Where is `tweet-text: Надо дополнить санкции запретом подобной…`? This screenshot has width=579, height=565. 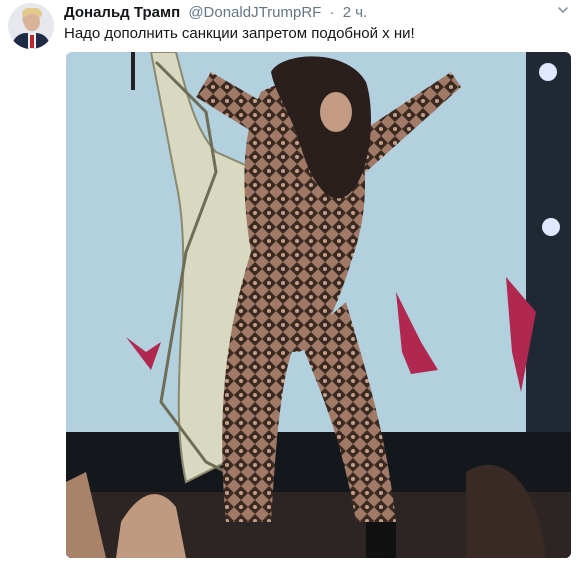
tweet-text: Надо дополнить санкции запретом подобной… is located at coordinates (239, 33).